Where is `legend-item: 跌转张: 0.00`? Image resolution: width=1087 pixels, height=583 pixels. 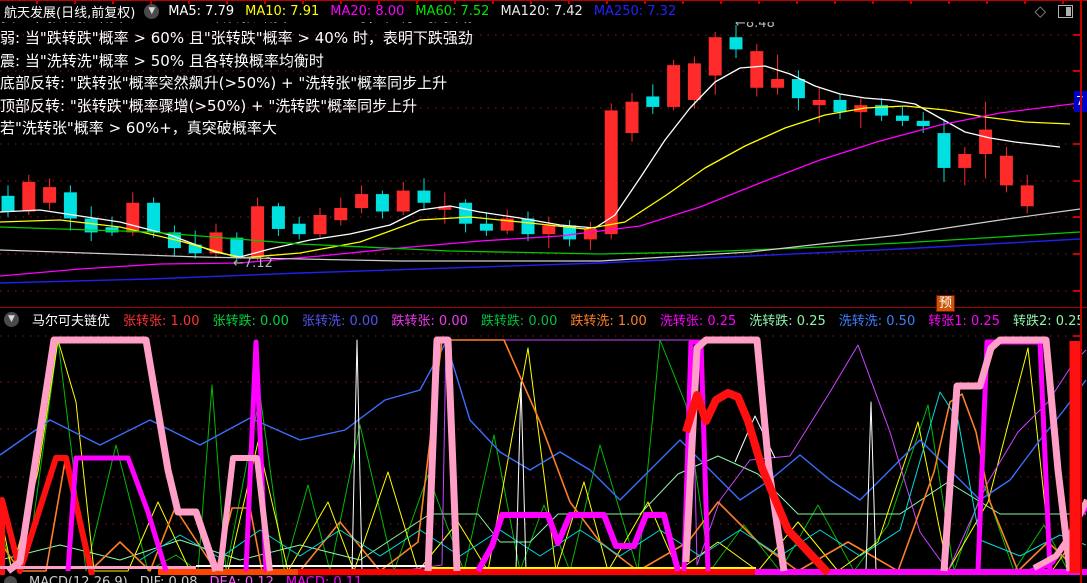
legend-item: 跌转张: 0.00 is located at coordinates (429, 321).